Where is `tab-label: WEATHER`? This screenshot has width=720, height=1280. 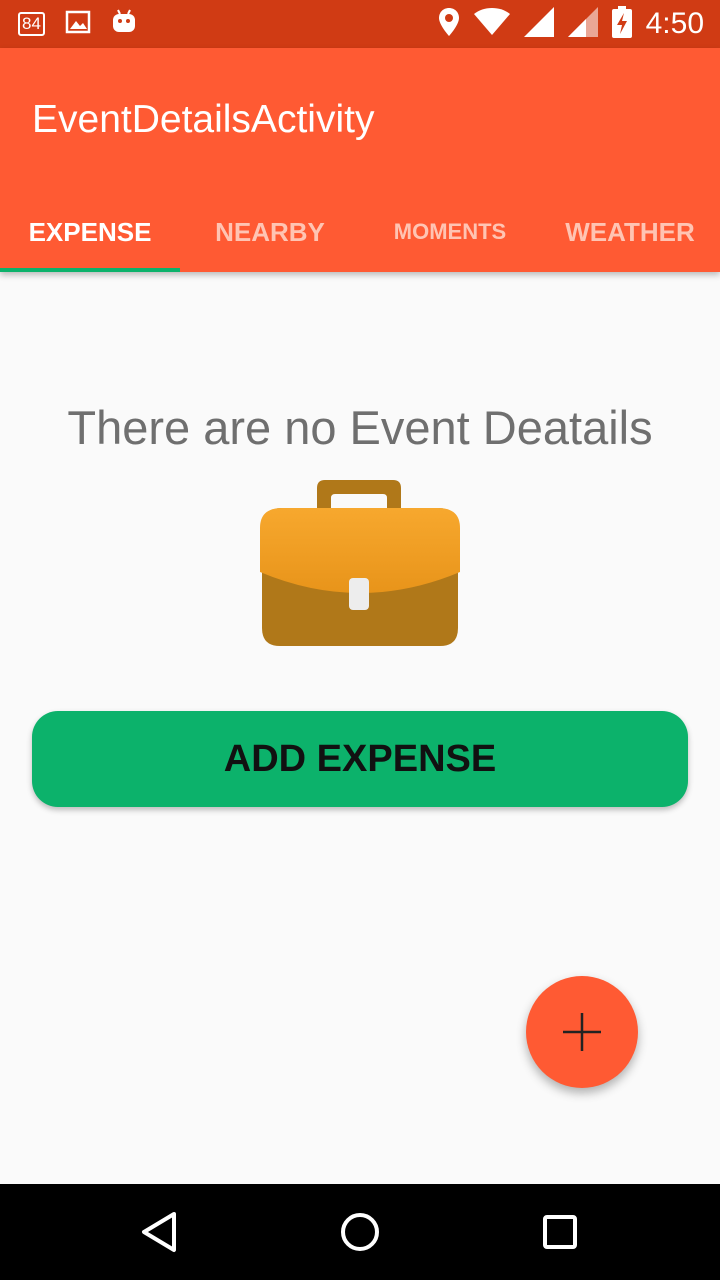 tab-label: WEATHER is located at coordinates (630, 231).